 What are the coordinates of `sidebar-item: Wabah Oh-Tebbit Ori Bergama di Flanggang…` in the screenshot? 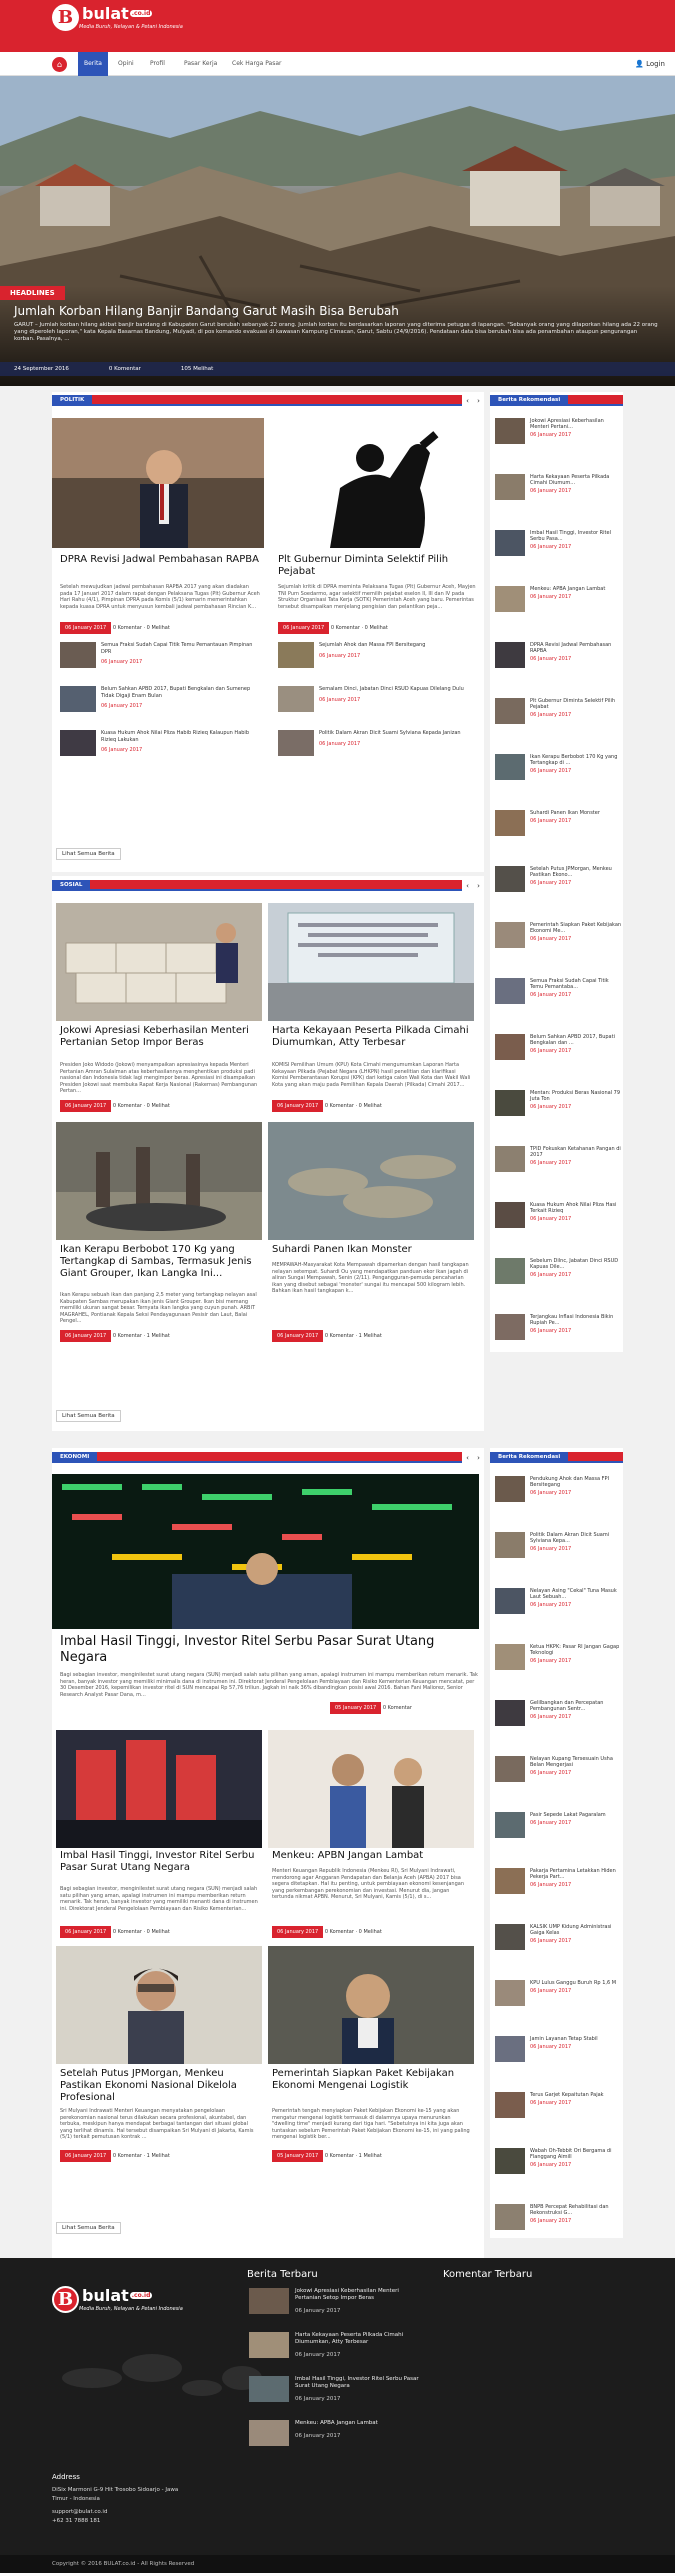 It's located at (559, 2161).